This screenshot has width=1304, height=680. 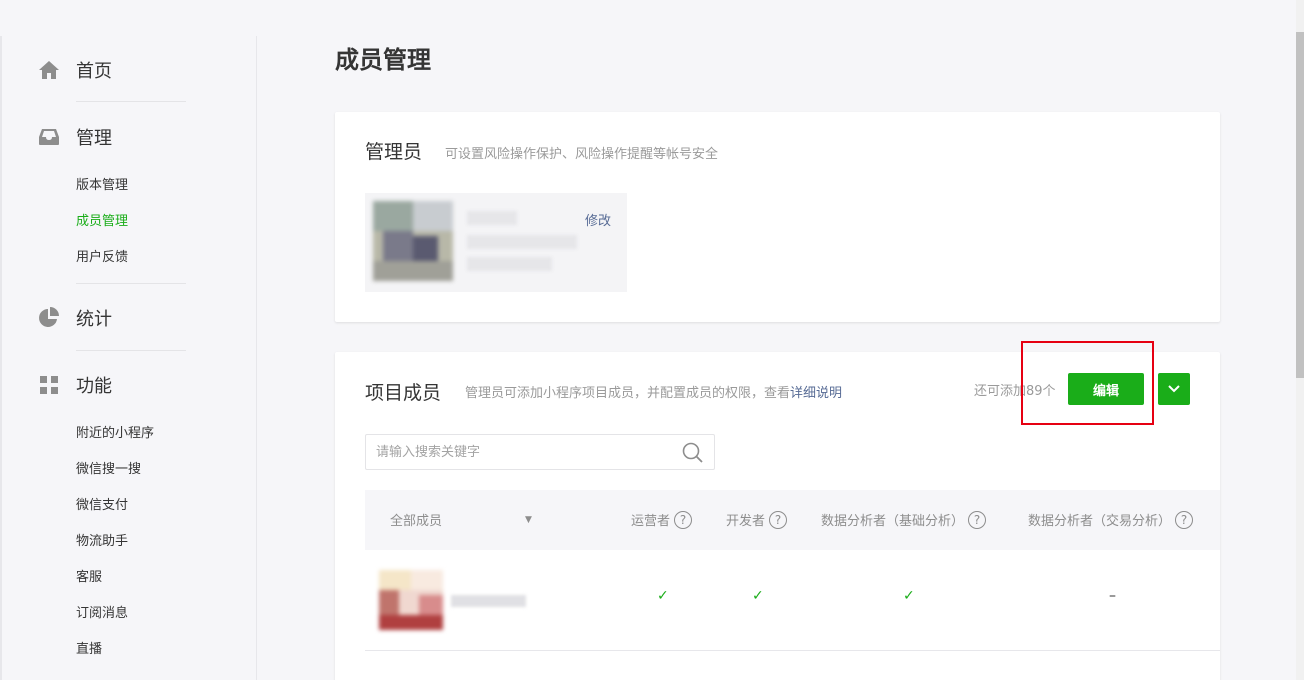 I want to click on admin-card-title: 管理员, so click(x=394, y=152).